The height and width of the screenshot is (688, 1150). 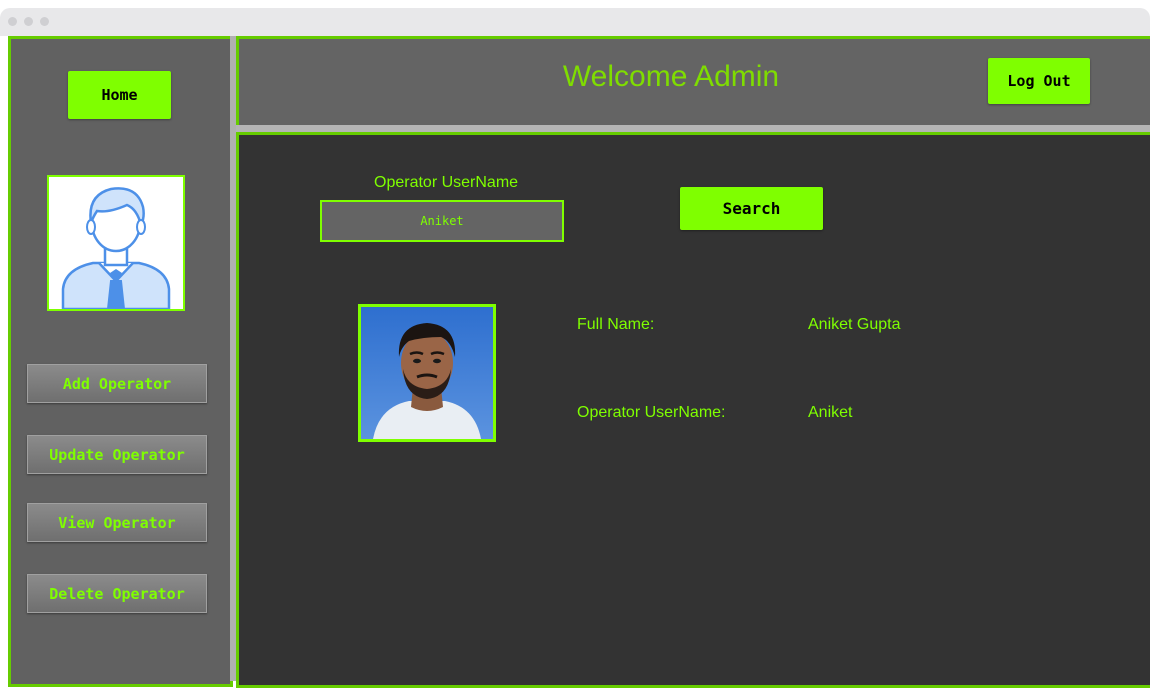 I want to click on zoom-window-button, so click(x=44, y=21).